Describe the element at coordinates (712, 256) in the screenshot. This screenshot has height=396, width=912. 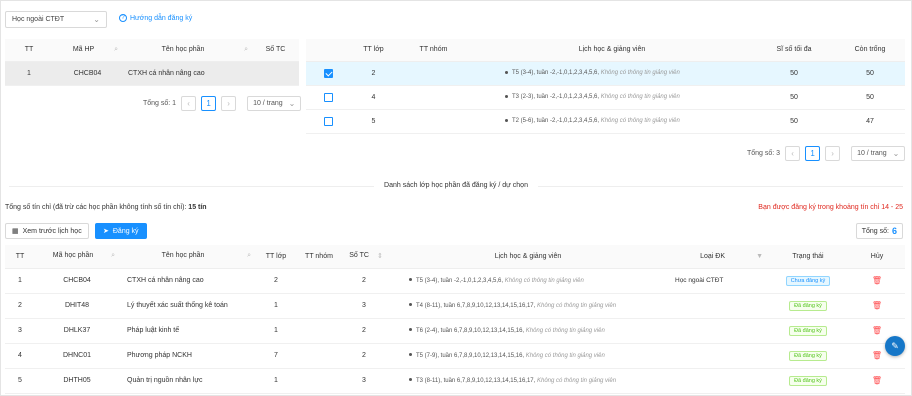
I see `col-label: Loại ĐK` at that location.